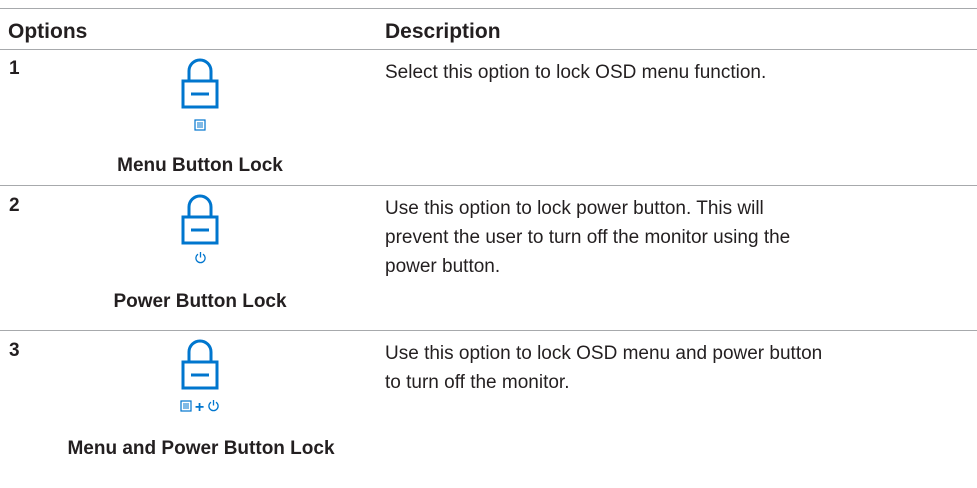 The width and height of the screenshot is (977, 488). What do you see at coordinates (14, 68) in the screenshot?
I see `option-number: 1` at bounding box center [14, 68].